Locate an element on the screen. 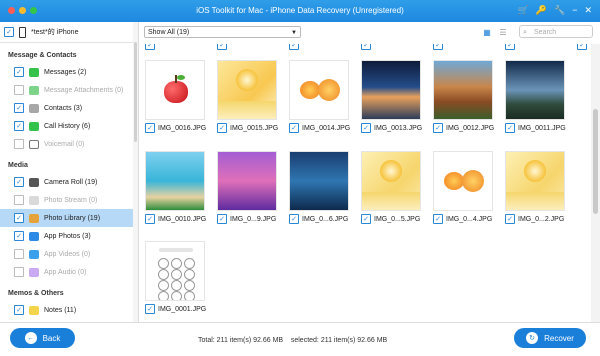  photo-tile: ✓ IMG_0013.JPG is located at coordinates (391, 96).